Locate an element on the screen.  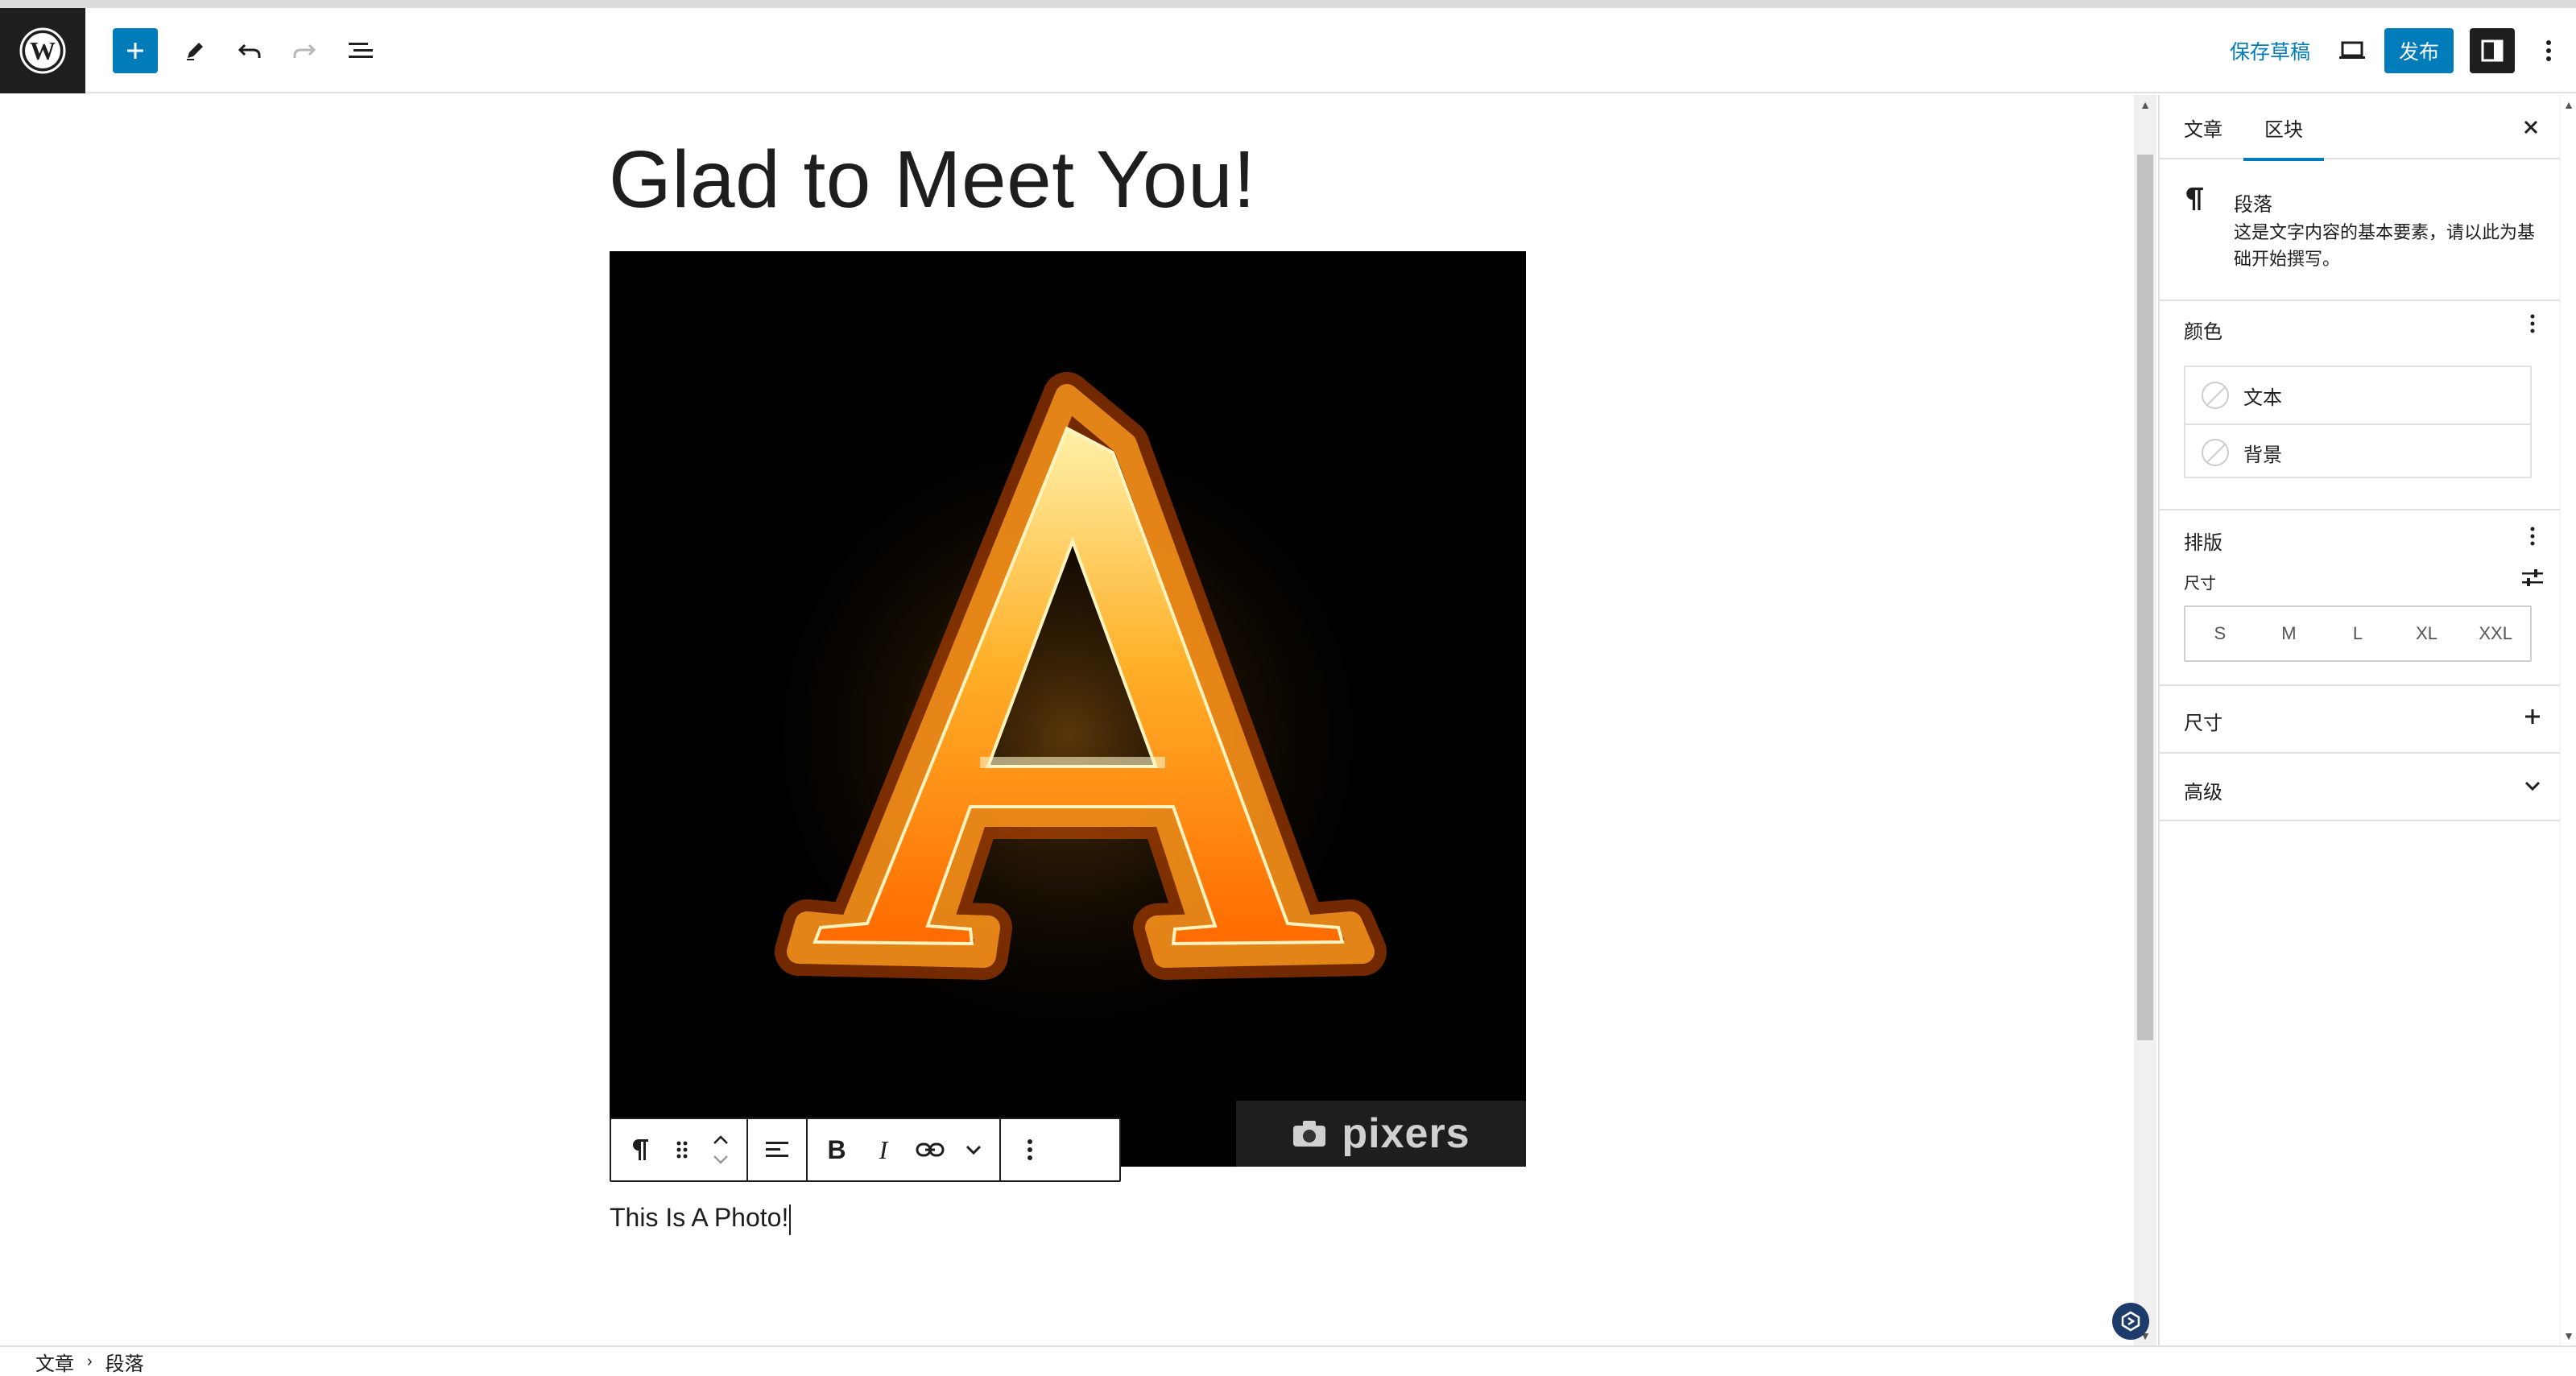
move-down-icon is located at coordinates (721, 1159).